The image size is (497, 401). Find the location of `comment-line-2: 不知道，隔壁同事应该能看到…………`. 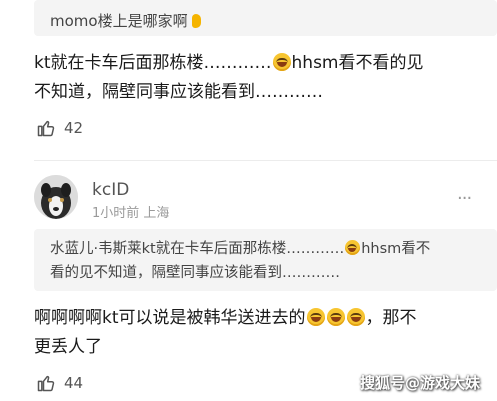

comment-line-2: 不知道，隔壁同事应该能看到………… is located at coordinates (178, 92).